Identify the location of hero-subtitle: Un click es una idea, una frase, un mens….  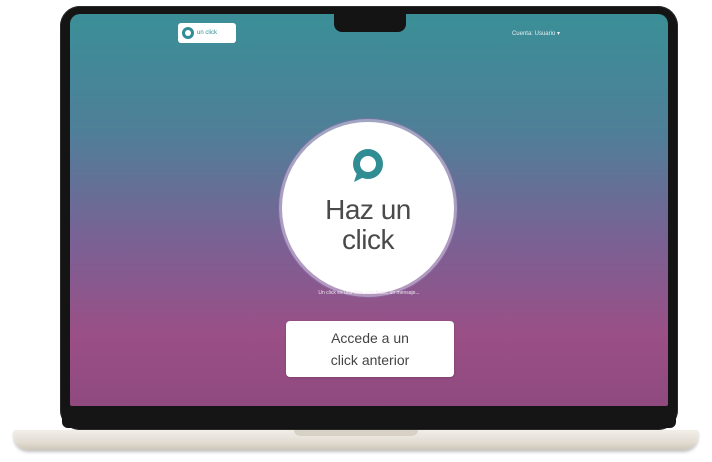
(369, 293).